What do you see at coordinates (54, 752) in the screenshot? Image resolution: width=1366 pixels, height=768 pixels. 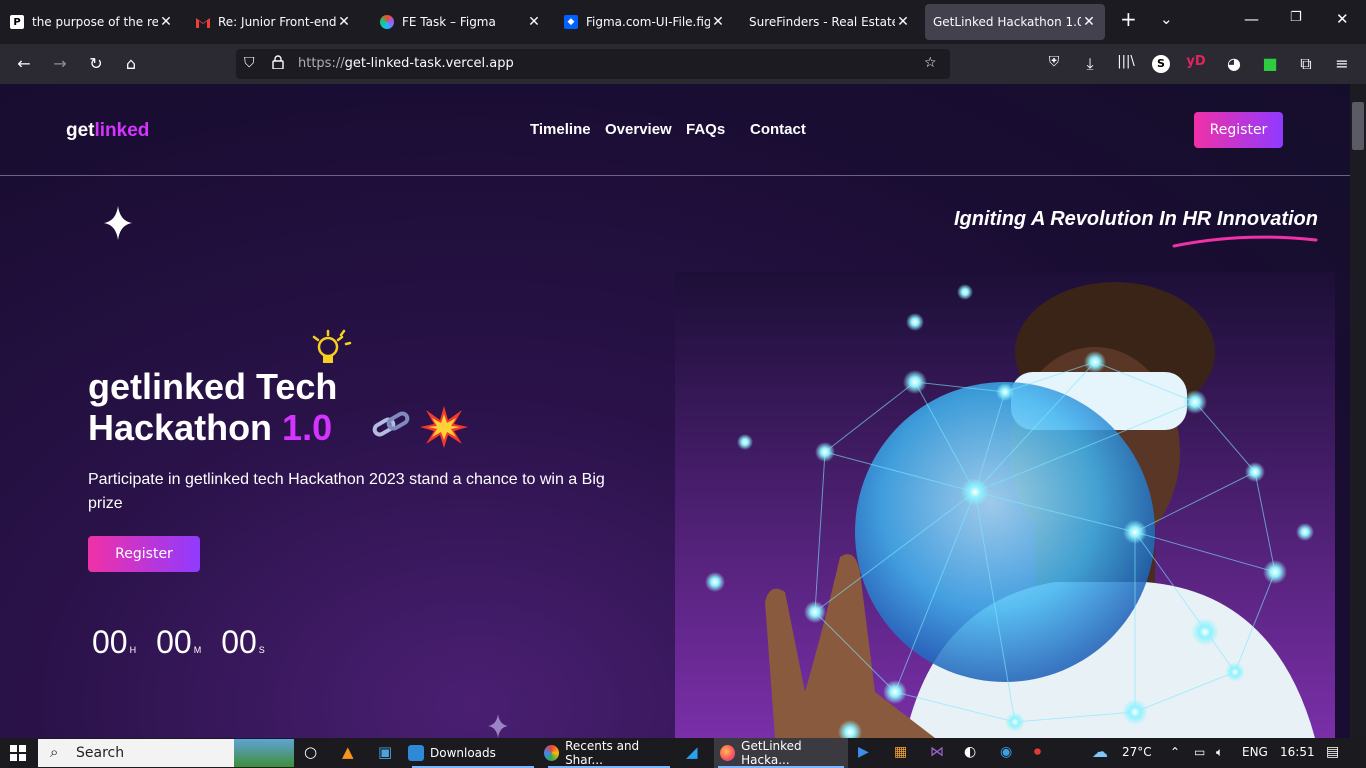 I see `search-icon: ⌕` at bounding box center [54, 752].